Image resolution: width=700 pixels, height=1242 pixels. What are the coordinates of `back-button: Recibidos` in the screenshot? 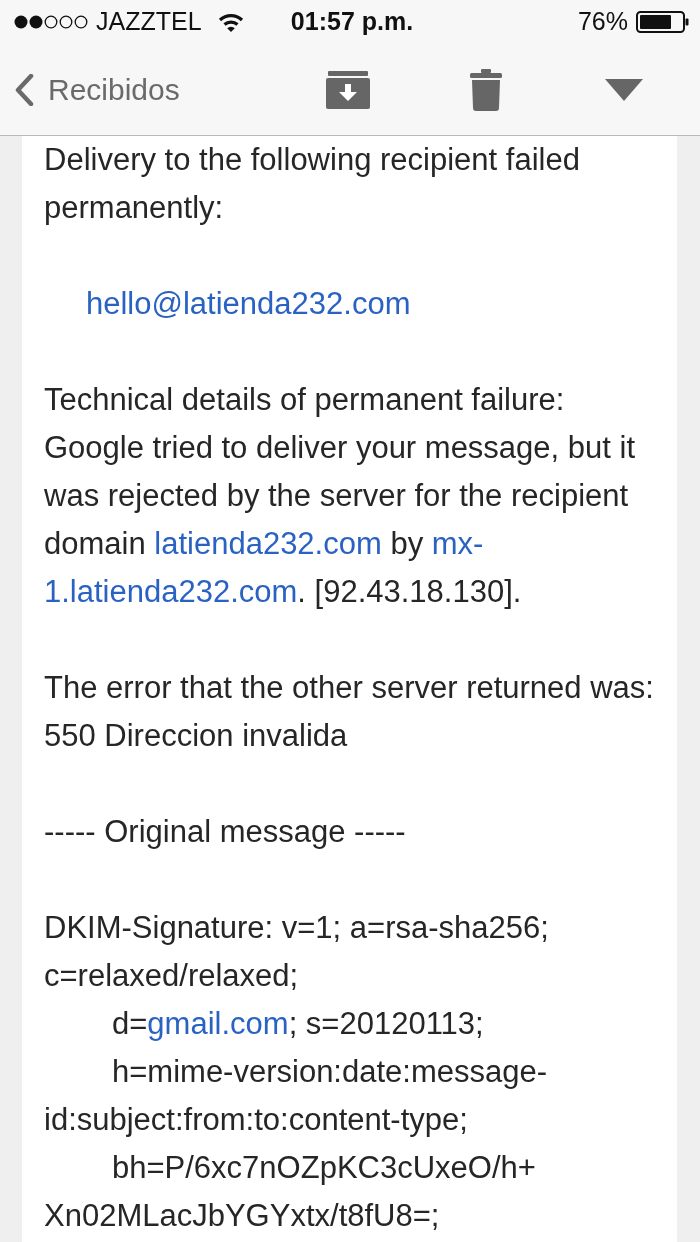 It's located at (97, 89).